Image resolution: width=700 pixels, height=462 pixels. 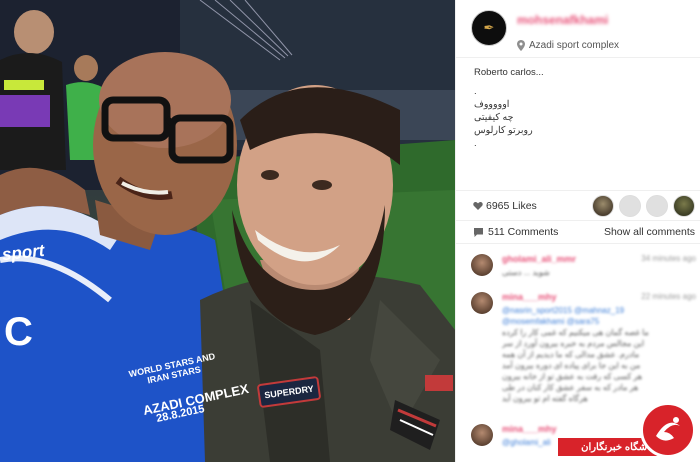 I want to click on comment-text: مادرم. عشق مدالی که ما دیدیم از آن همه, so click(x=571, y=354).